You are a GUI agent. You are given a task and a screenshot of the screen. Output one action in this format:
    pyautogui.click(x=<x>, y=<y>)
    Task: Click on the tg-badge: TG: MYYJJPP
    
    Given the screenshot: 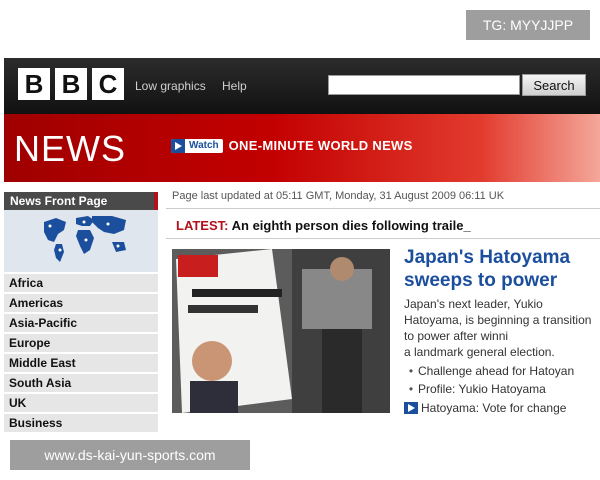 What is the action you would take?
    pyautogui.click(x=528, y=25)
    